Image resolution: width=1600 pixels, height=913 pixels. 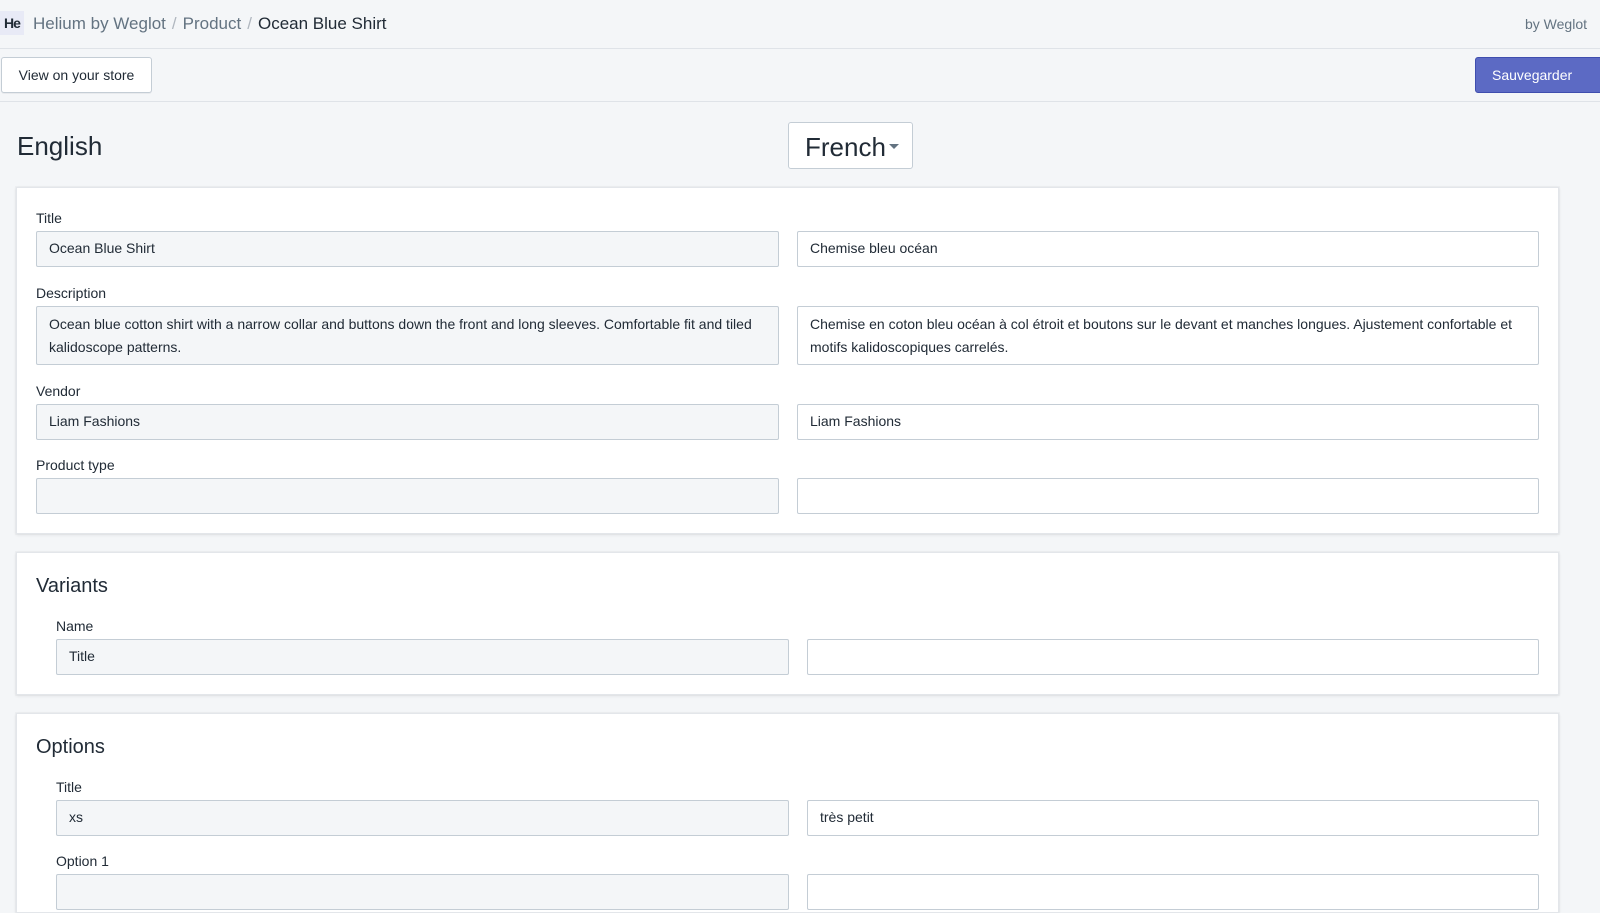 I want to click on breadcrumb-app: Helium by Weglot, so click(x=99, y=23).